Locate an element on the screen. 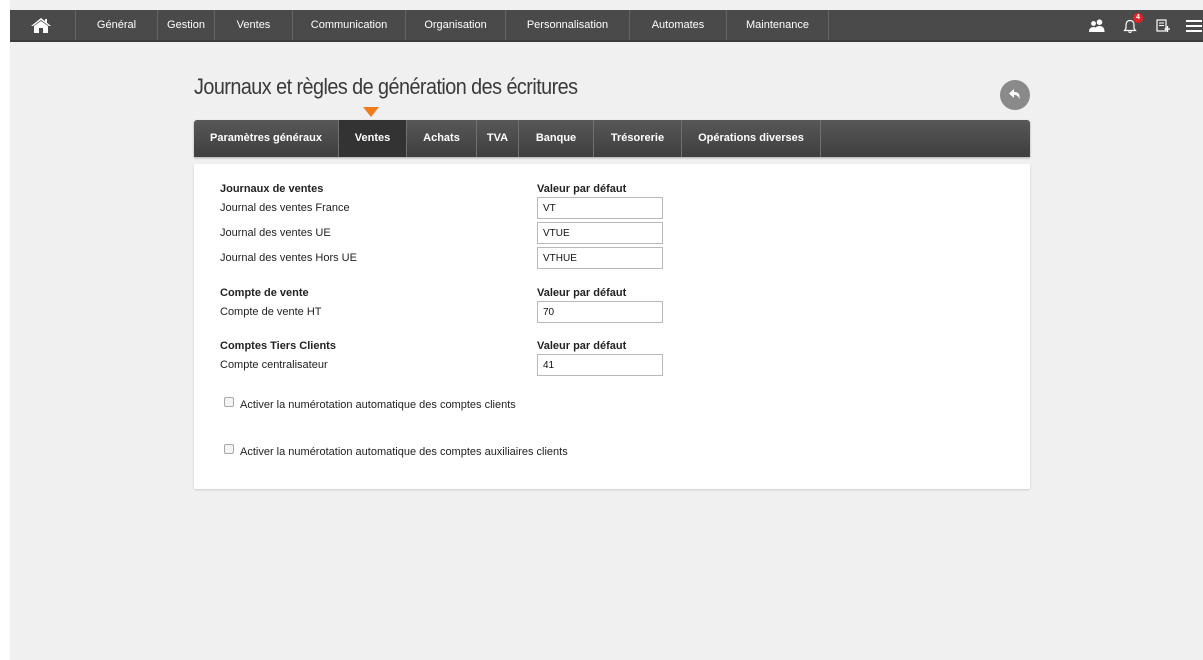 The height and width of the screenshot is (660, 1203). field-label: Journal des ventes Hors UE is located at coordinates (288, 258).